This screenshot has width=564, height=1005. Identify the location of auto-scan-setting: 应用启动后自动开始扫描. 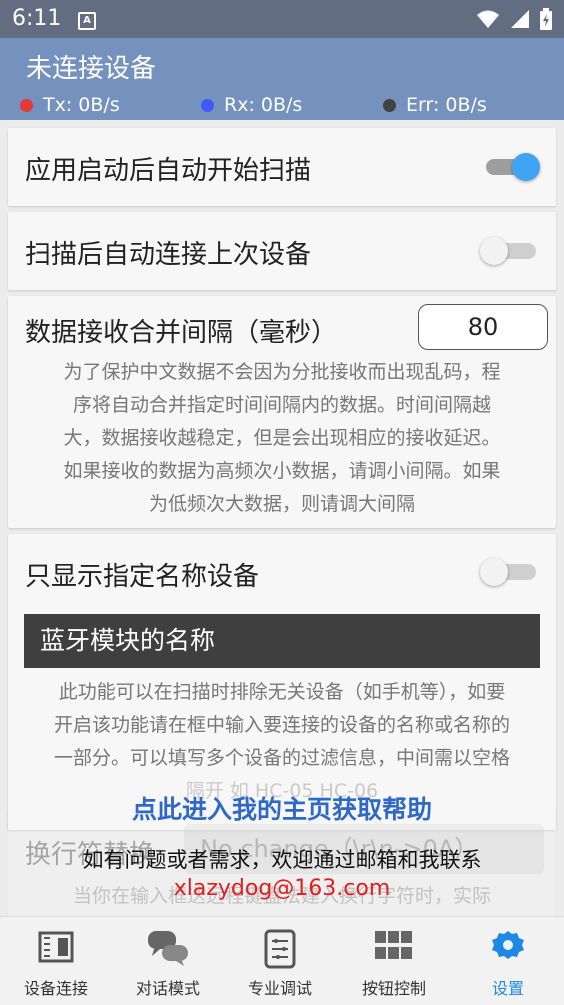
(282, 167).